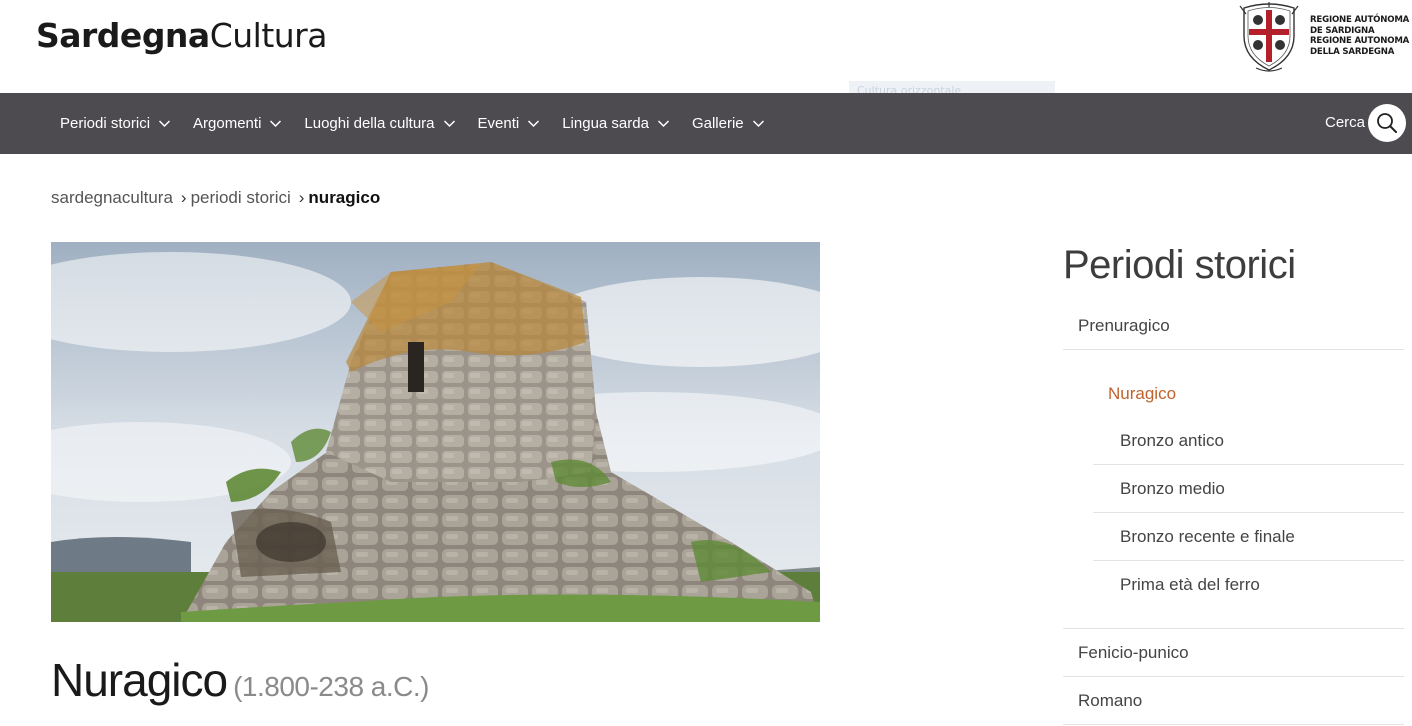 This screenshot has width=1412, height=726. Describe the element at coordinates (1172, 489) in the screenshot. I see `sidebar-item-bronzo-medio: Bronzo medio` at that location.